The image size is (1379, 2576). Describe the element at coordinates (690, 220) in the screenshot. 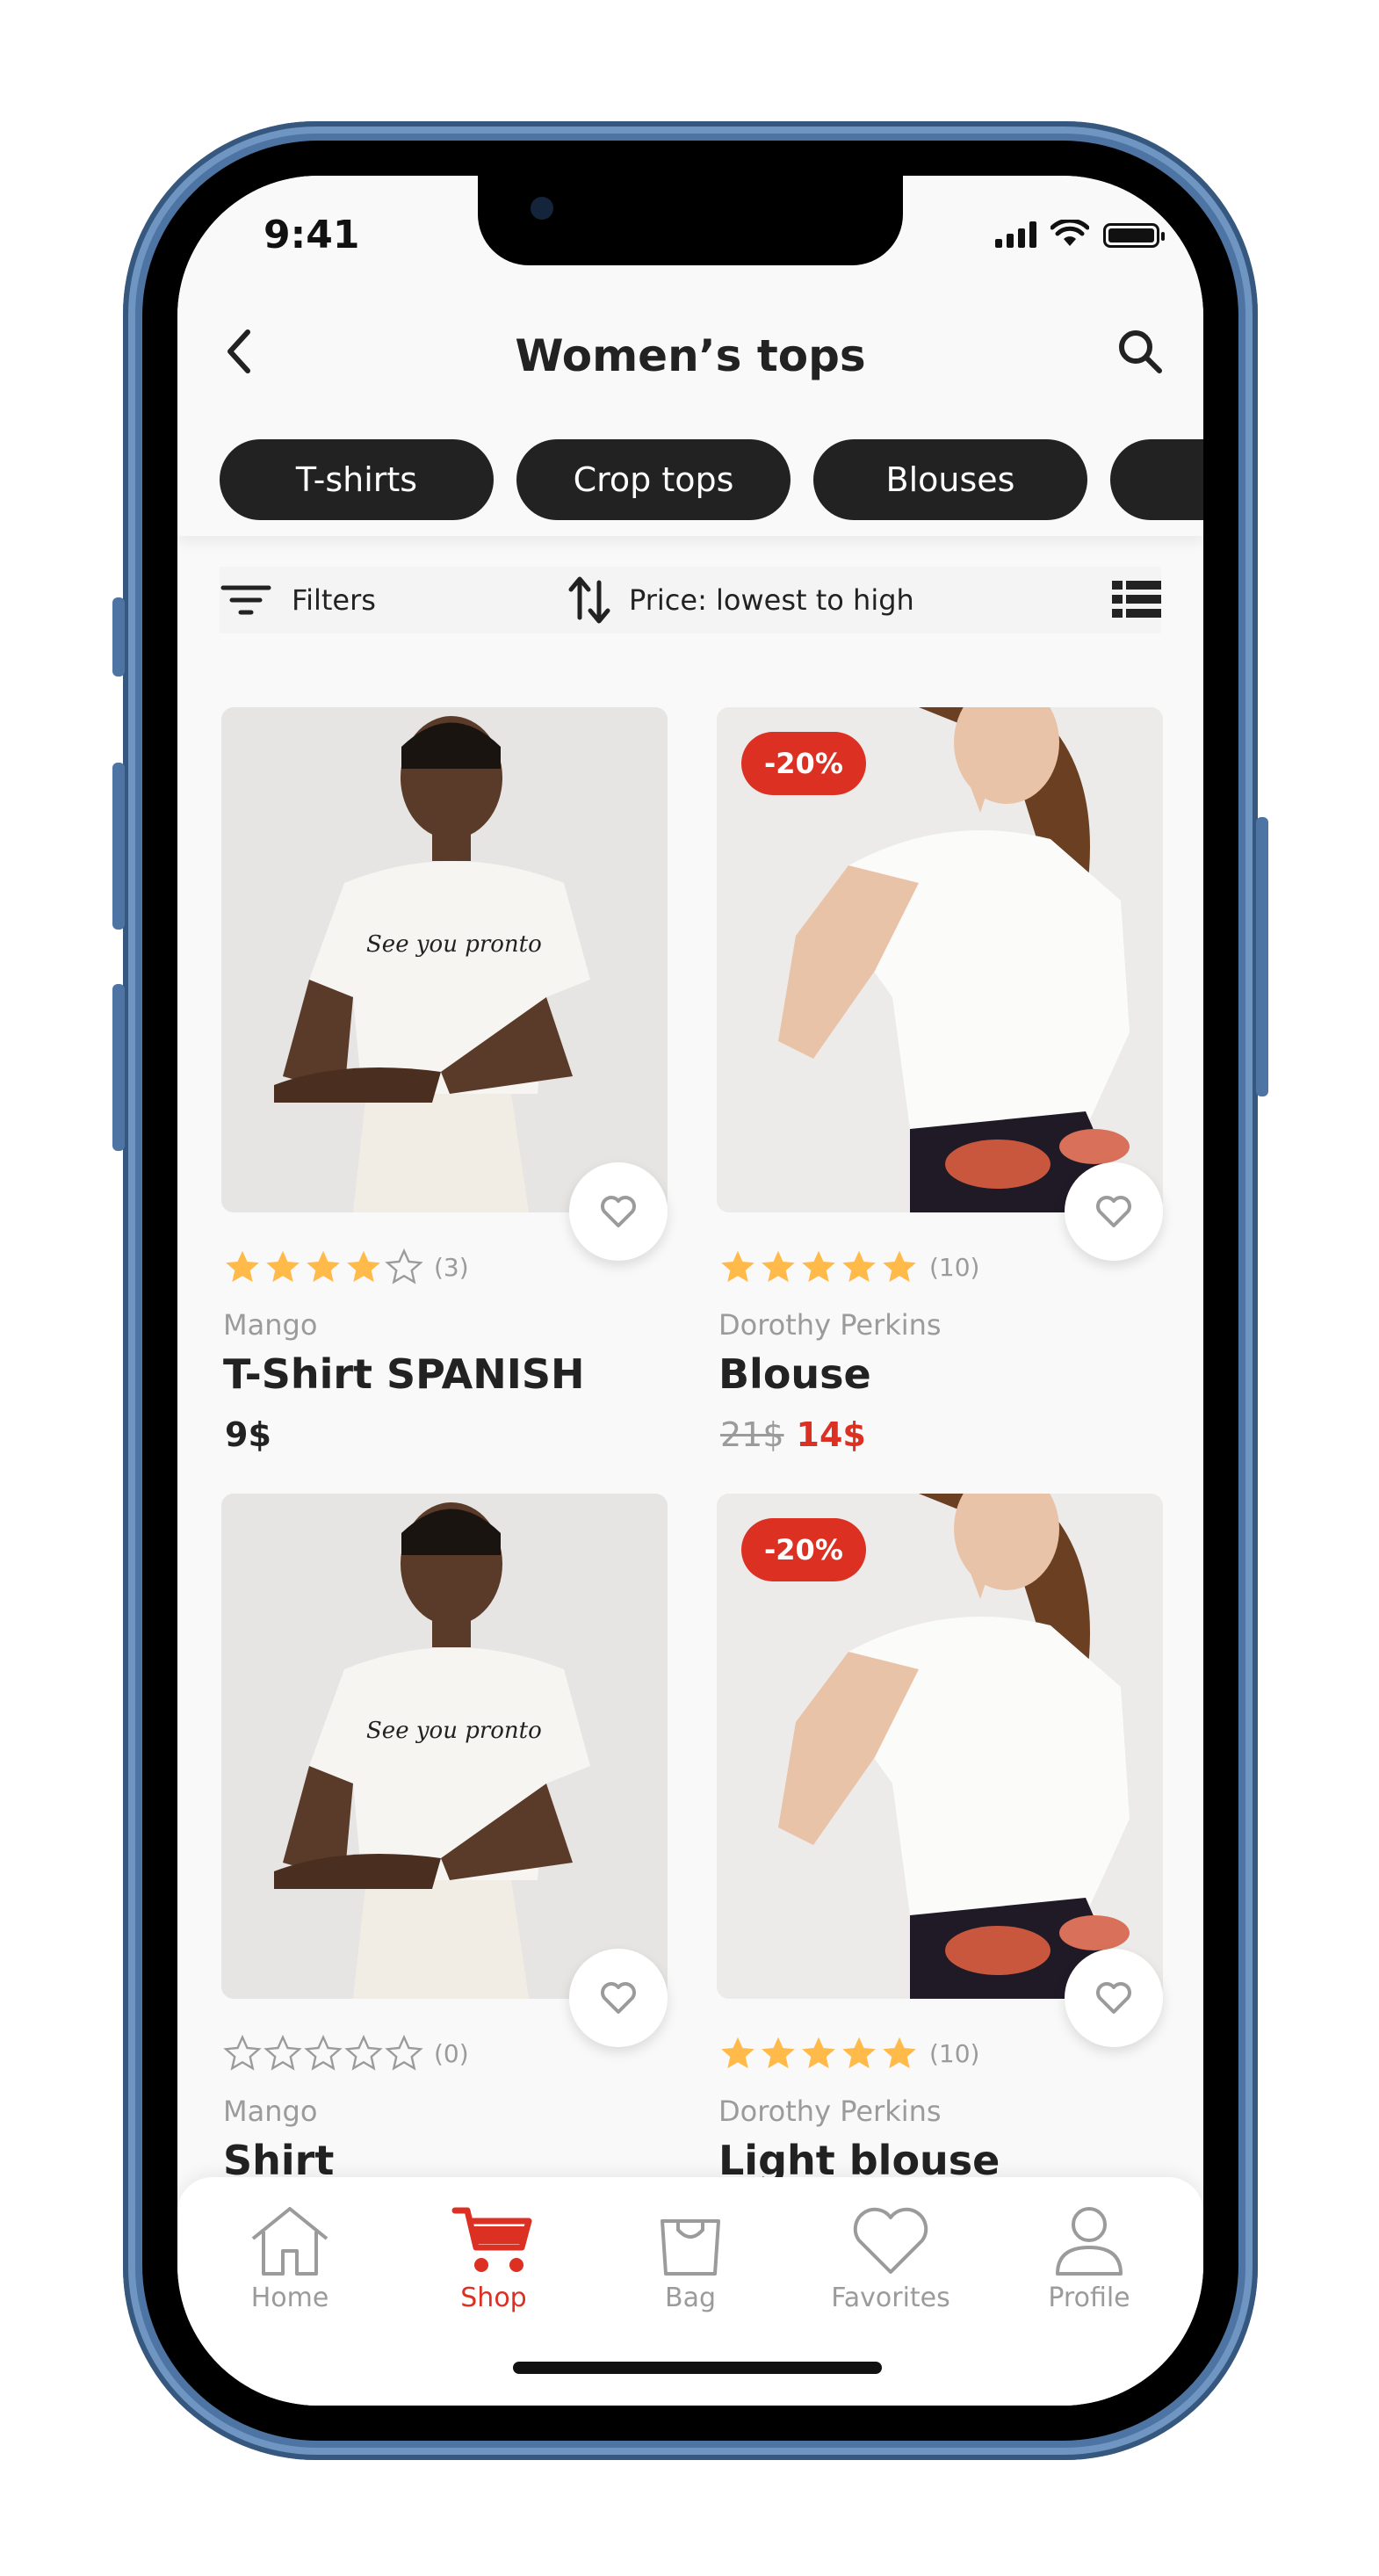

I see `notch` at that location.